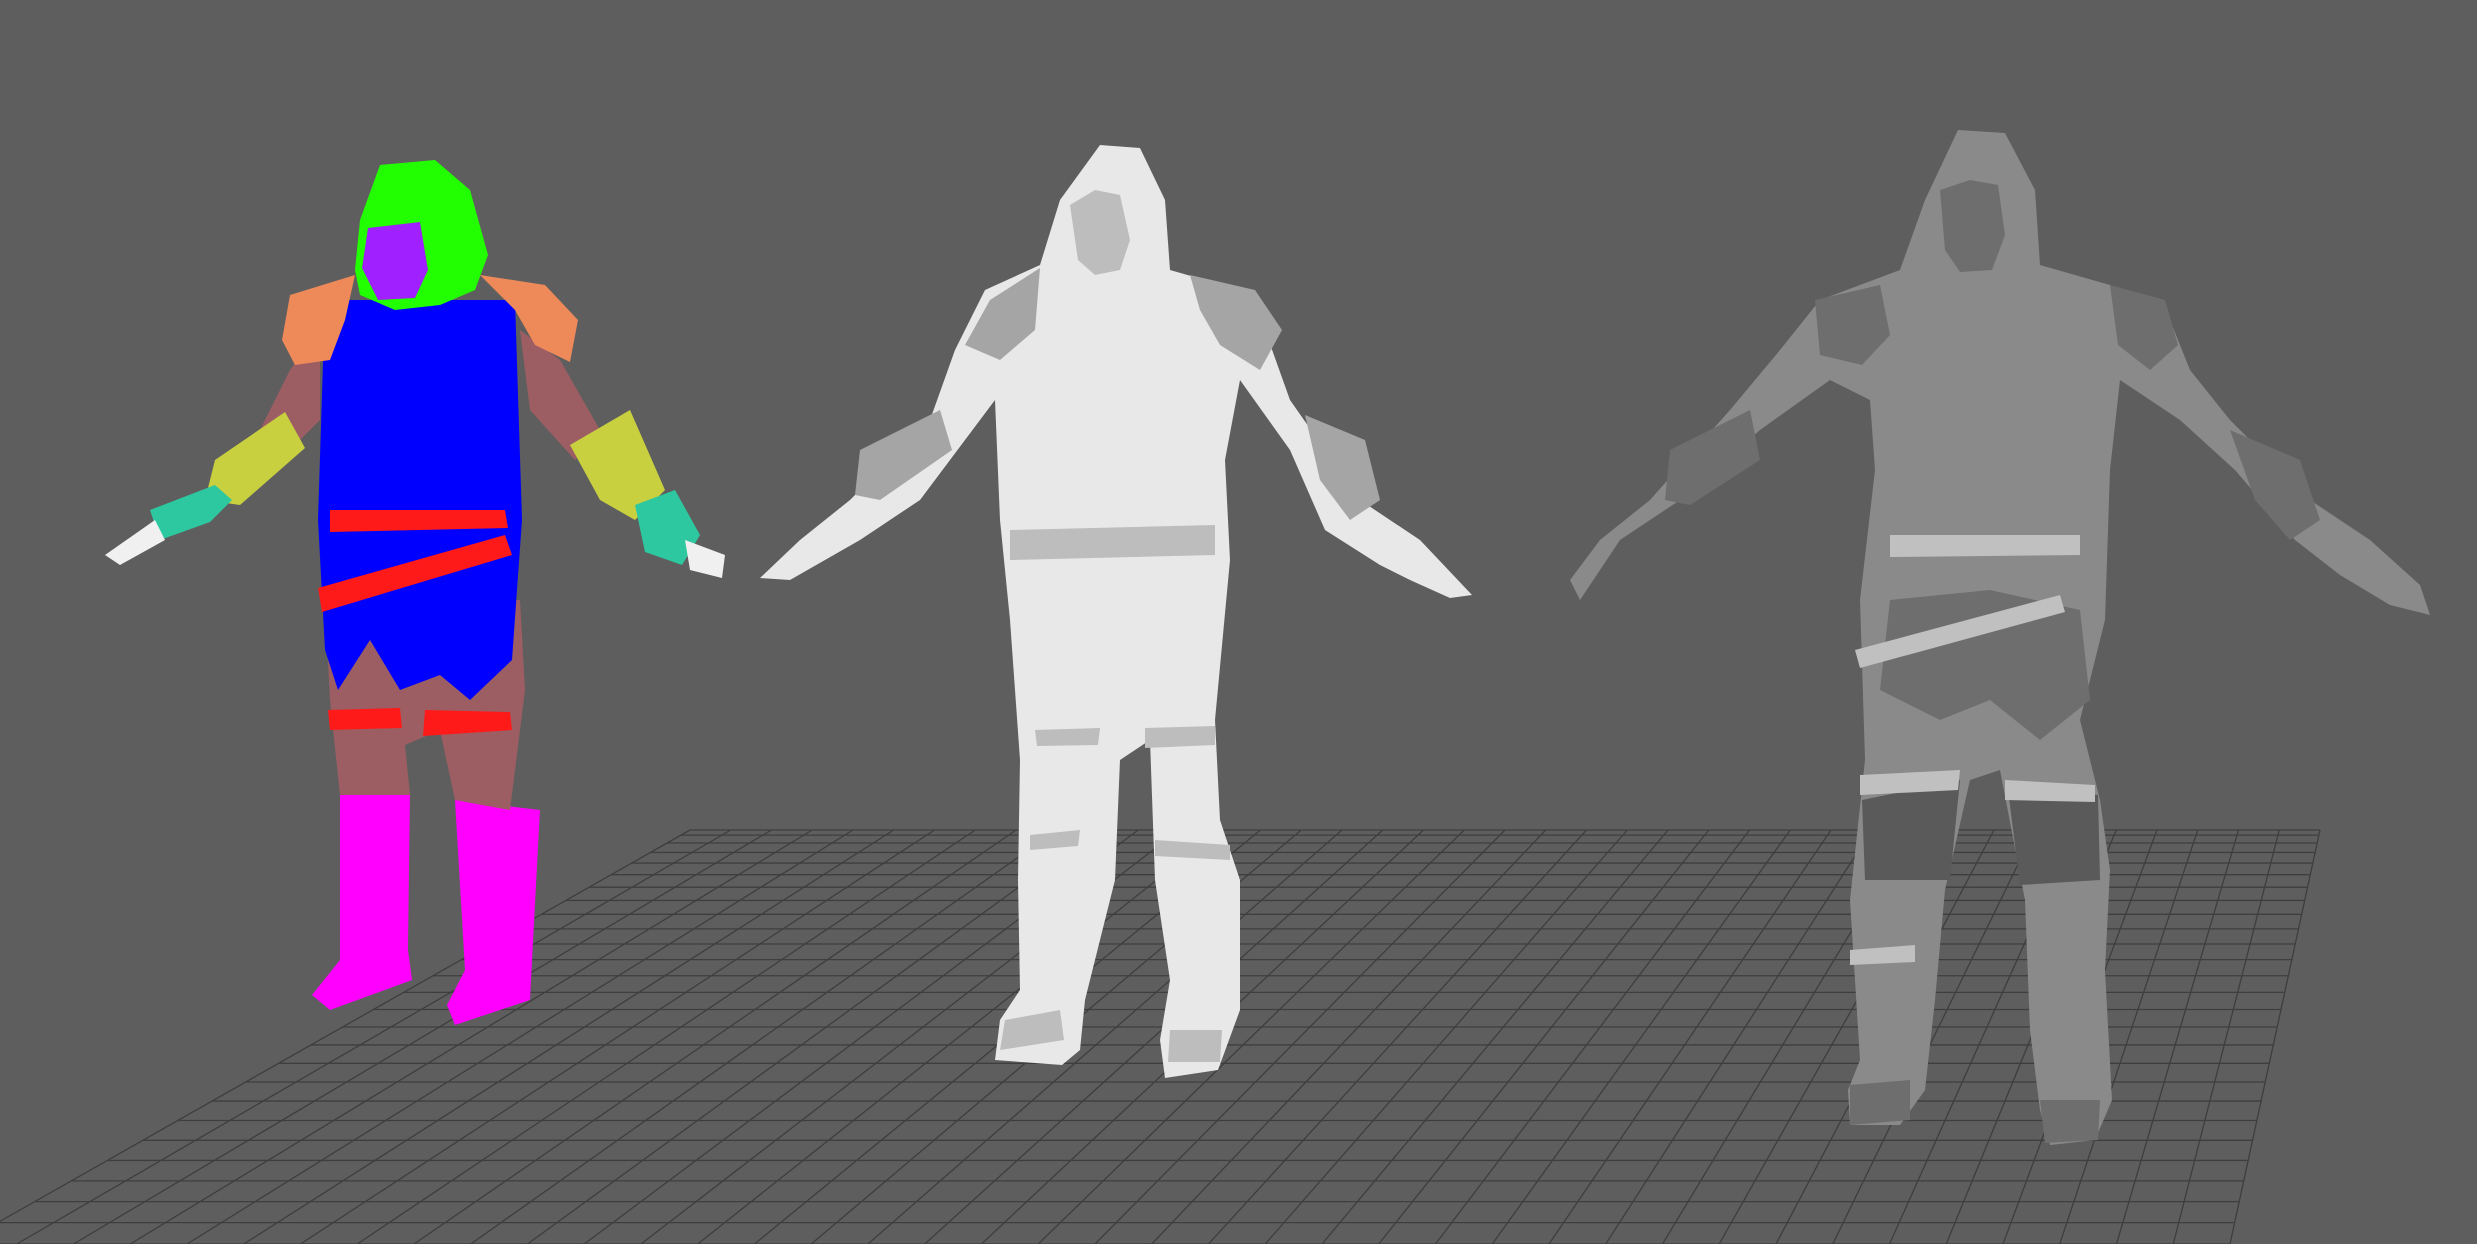 This screenshot has width=2477, height=1244. What do you see at coordinates (1985, 546) in the screenshot?
I see `model-part-edge` at bounding box center [1985, 546].